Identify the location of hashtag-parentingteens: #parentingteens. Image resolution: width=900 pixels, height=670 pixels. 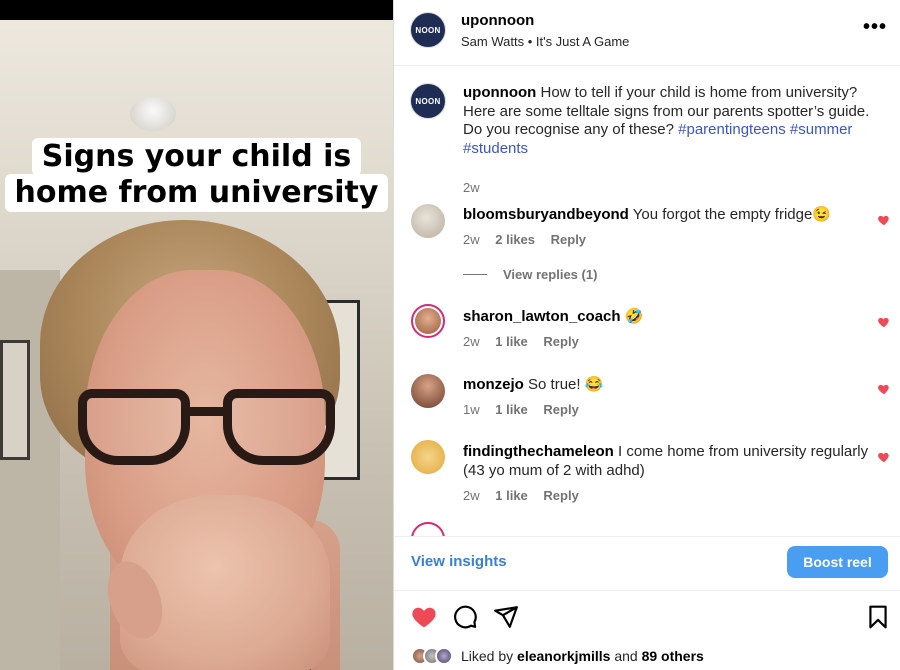
(732, 129).